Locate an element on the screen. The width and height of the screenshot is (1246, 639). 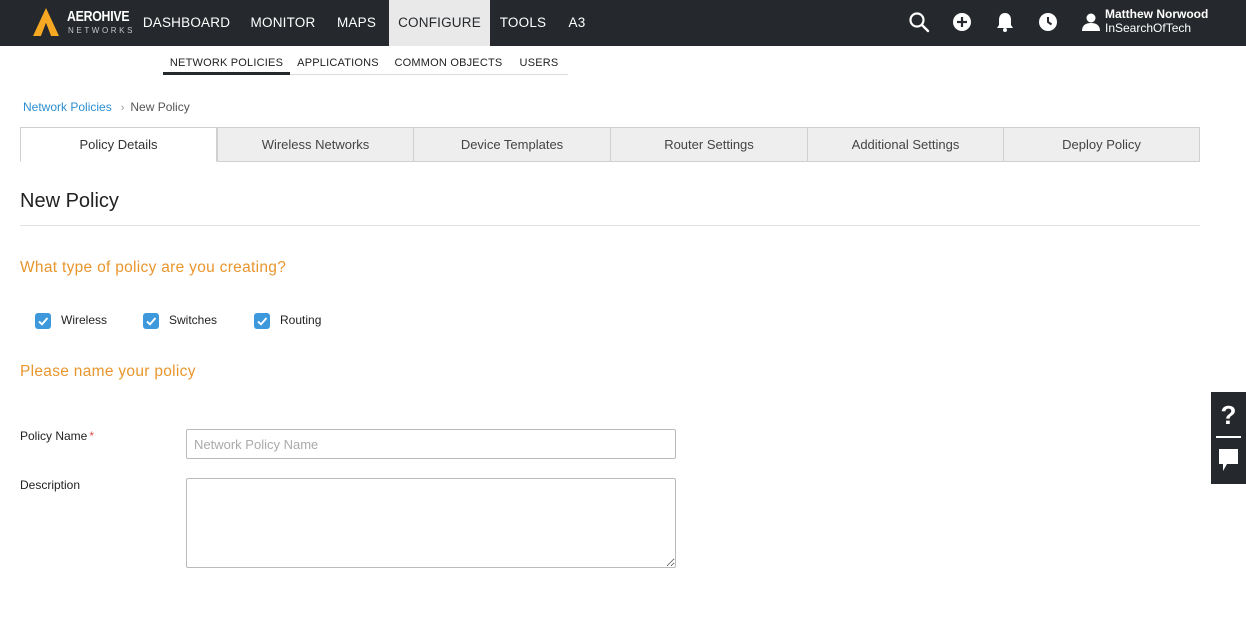
aerohive-logo: AEROHIVE NETWORKS is located at coordinates (83, 23).